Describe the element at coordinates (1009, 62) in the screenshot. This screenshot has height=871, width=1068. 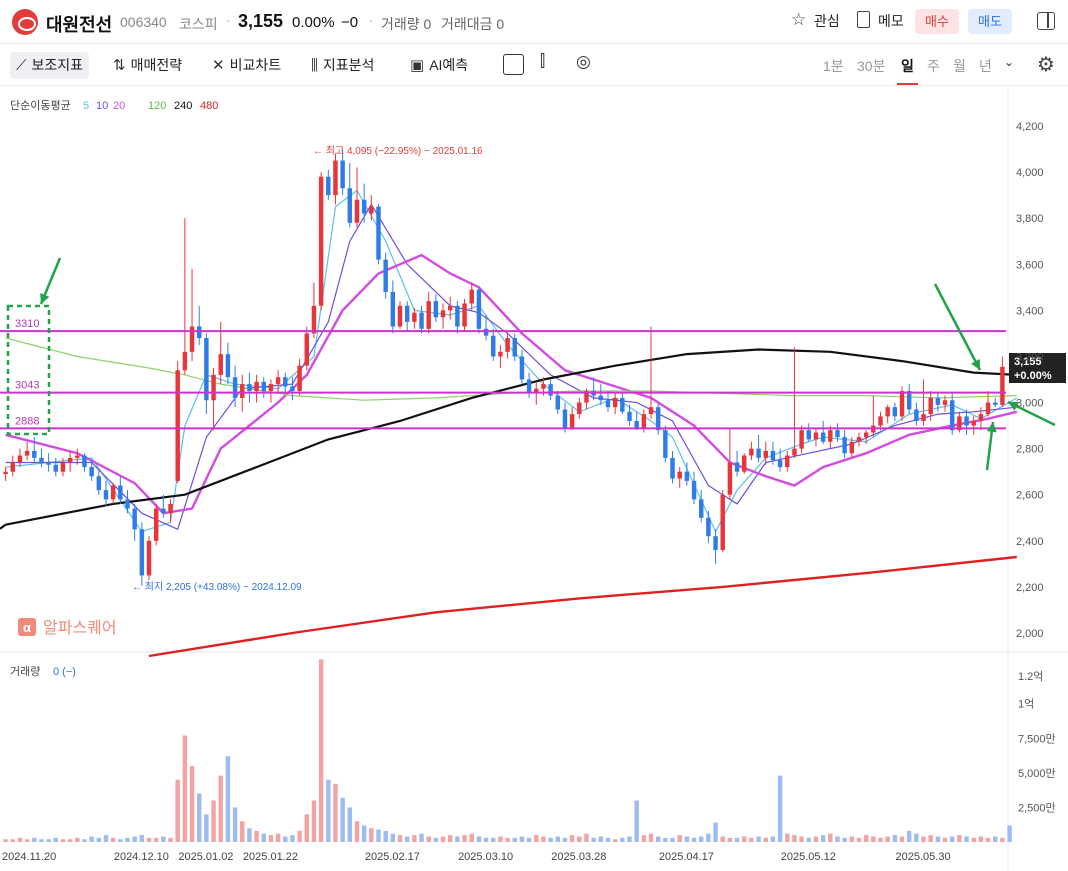
I see `chevron-down-icon: ⌄` at that location.